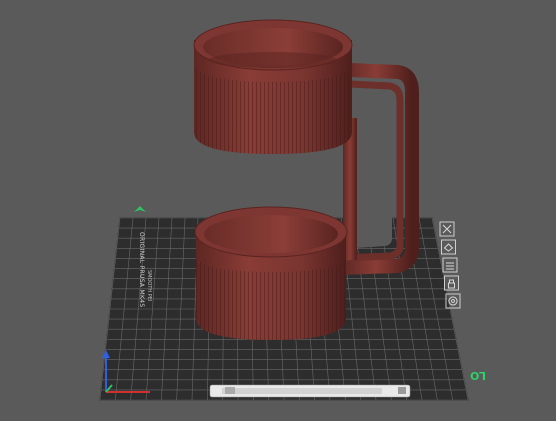  What do you see at coordinates (273, 60) in the screenshot?
I see `upper-mug-inner-floor` at bounding box center [273, 60].